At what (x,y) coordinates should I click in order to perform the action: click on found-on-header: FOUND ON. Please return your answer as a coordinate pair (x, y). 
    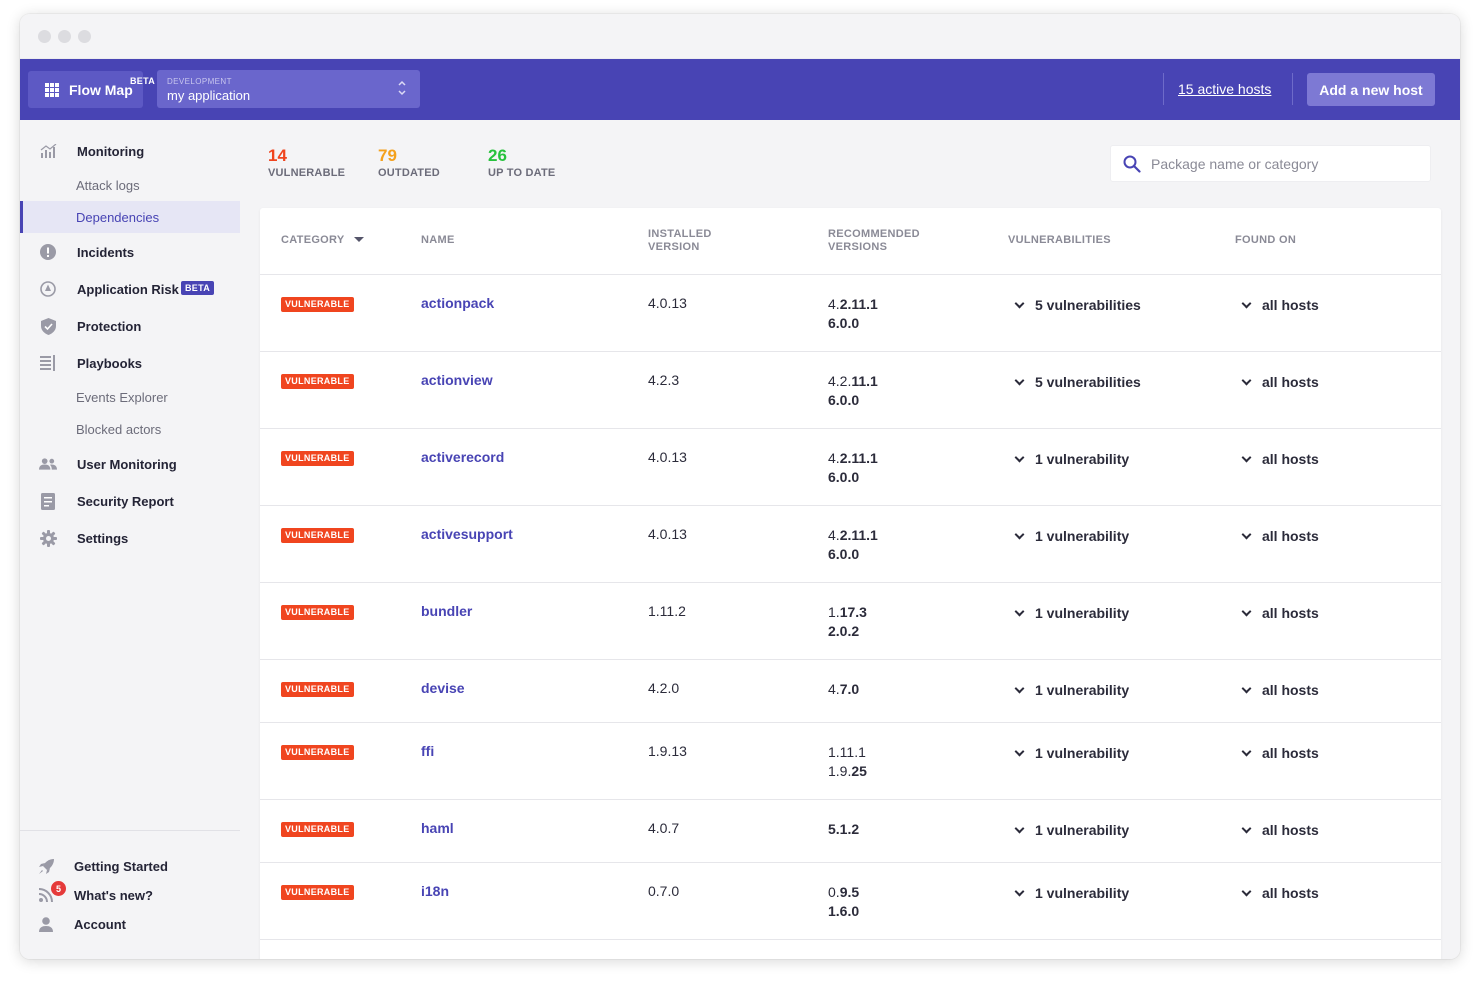
    Looking at the image, I should click on (1266, 240).